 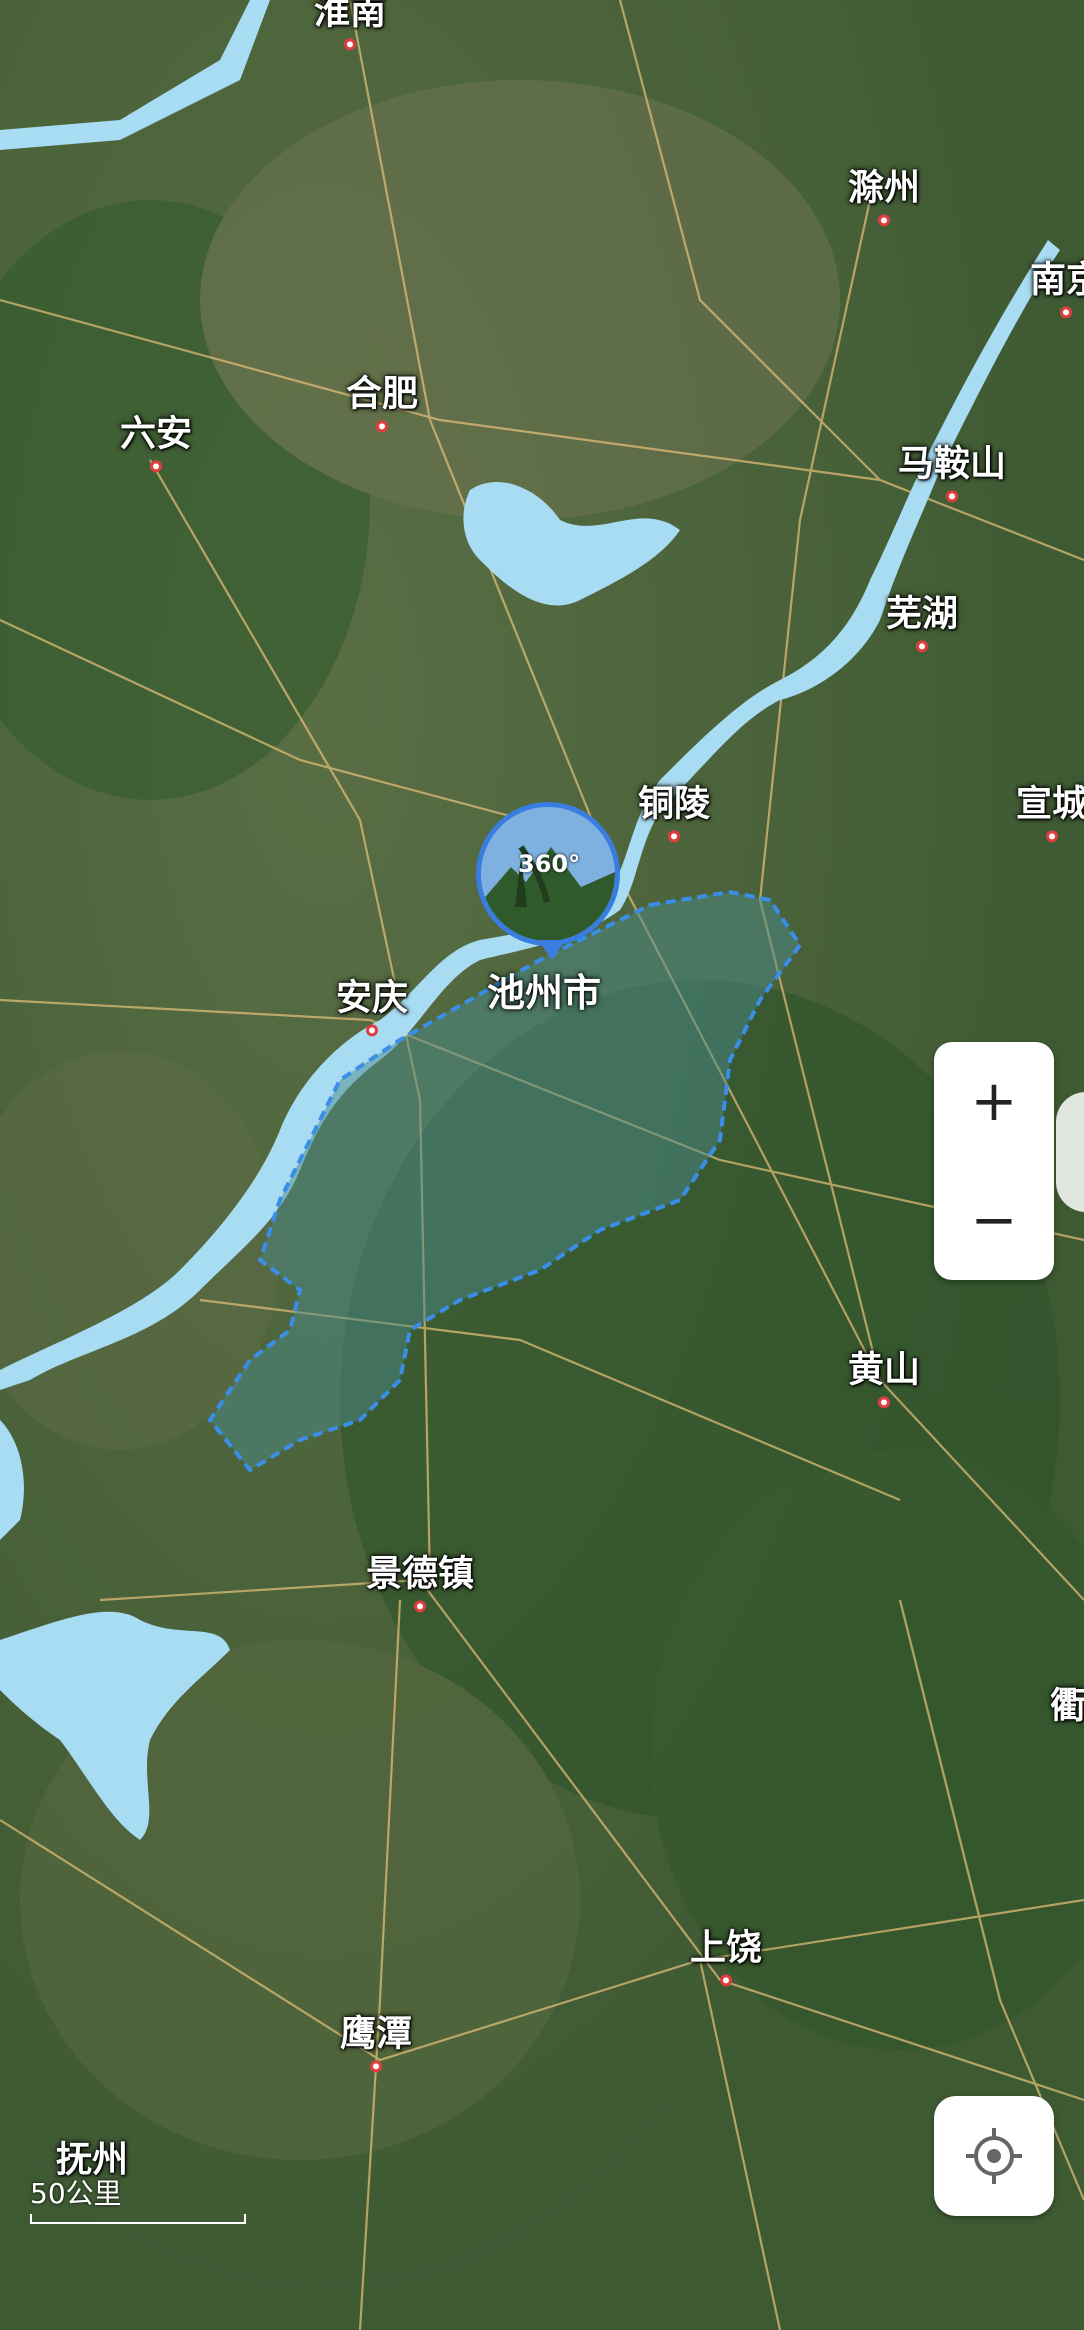 I want to click on city-tongling: 铜陵, so click(x=674, y=813).